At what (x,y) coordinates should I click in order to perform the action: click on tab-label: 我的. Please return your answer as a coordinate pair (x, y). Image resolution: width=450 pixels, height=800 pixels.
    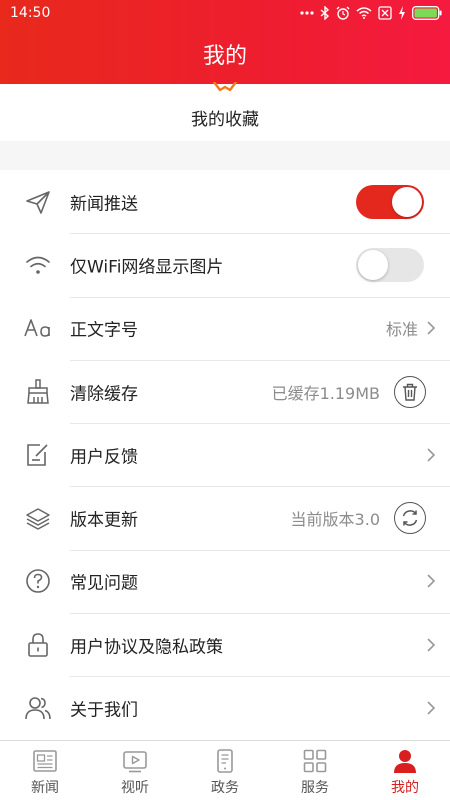
    Looking at the image, I should click on (405, 788).